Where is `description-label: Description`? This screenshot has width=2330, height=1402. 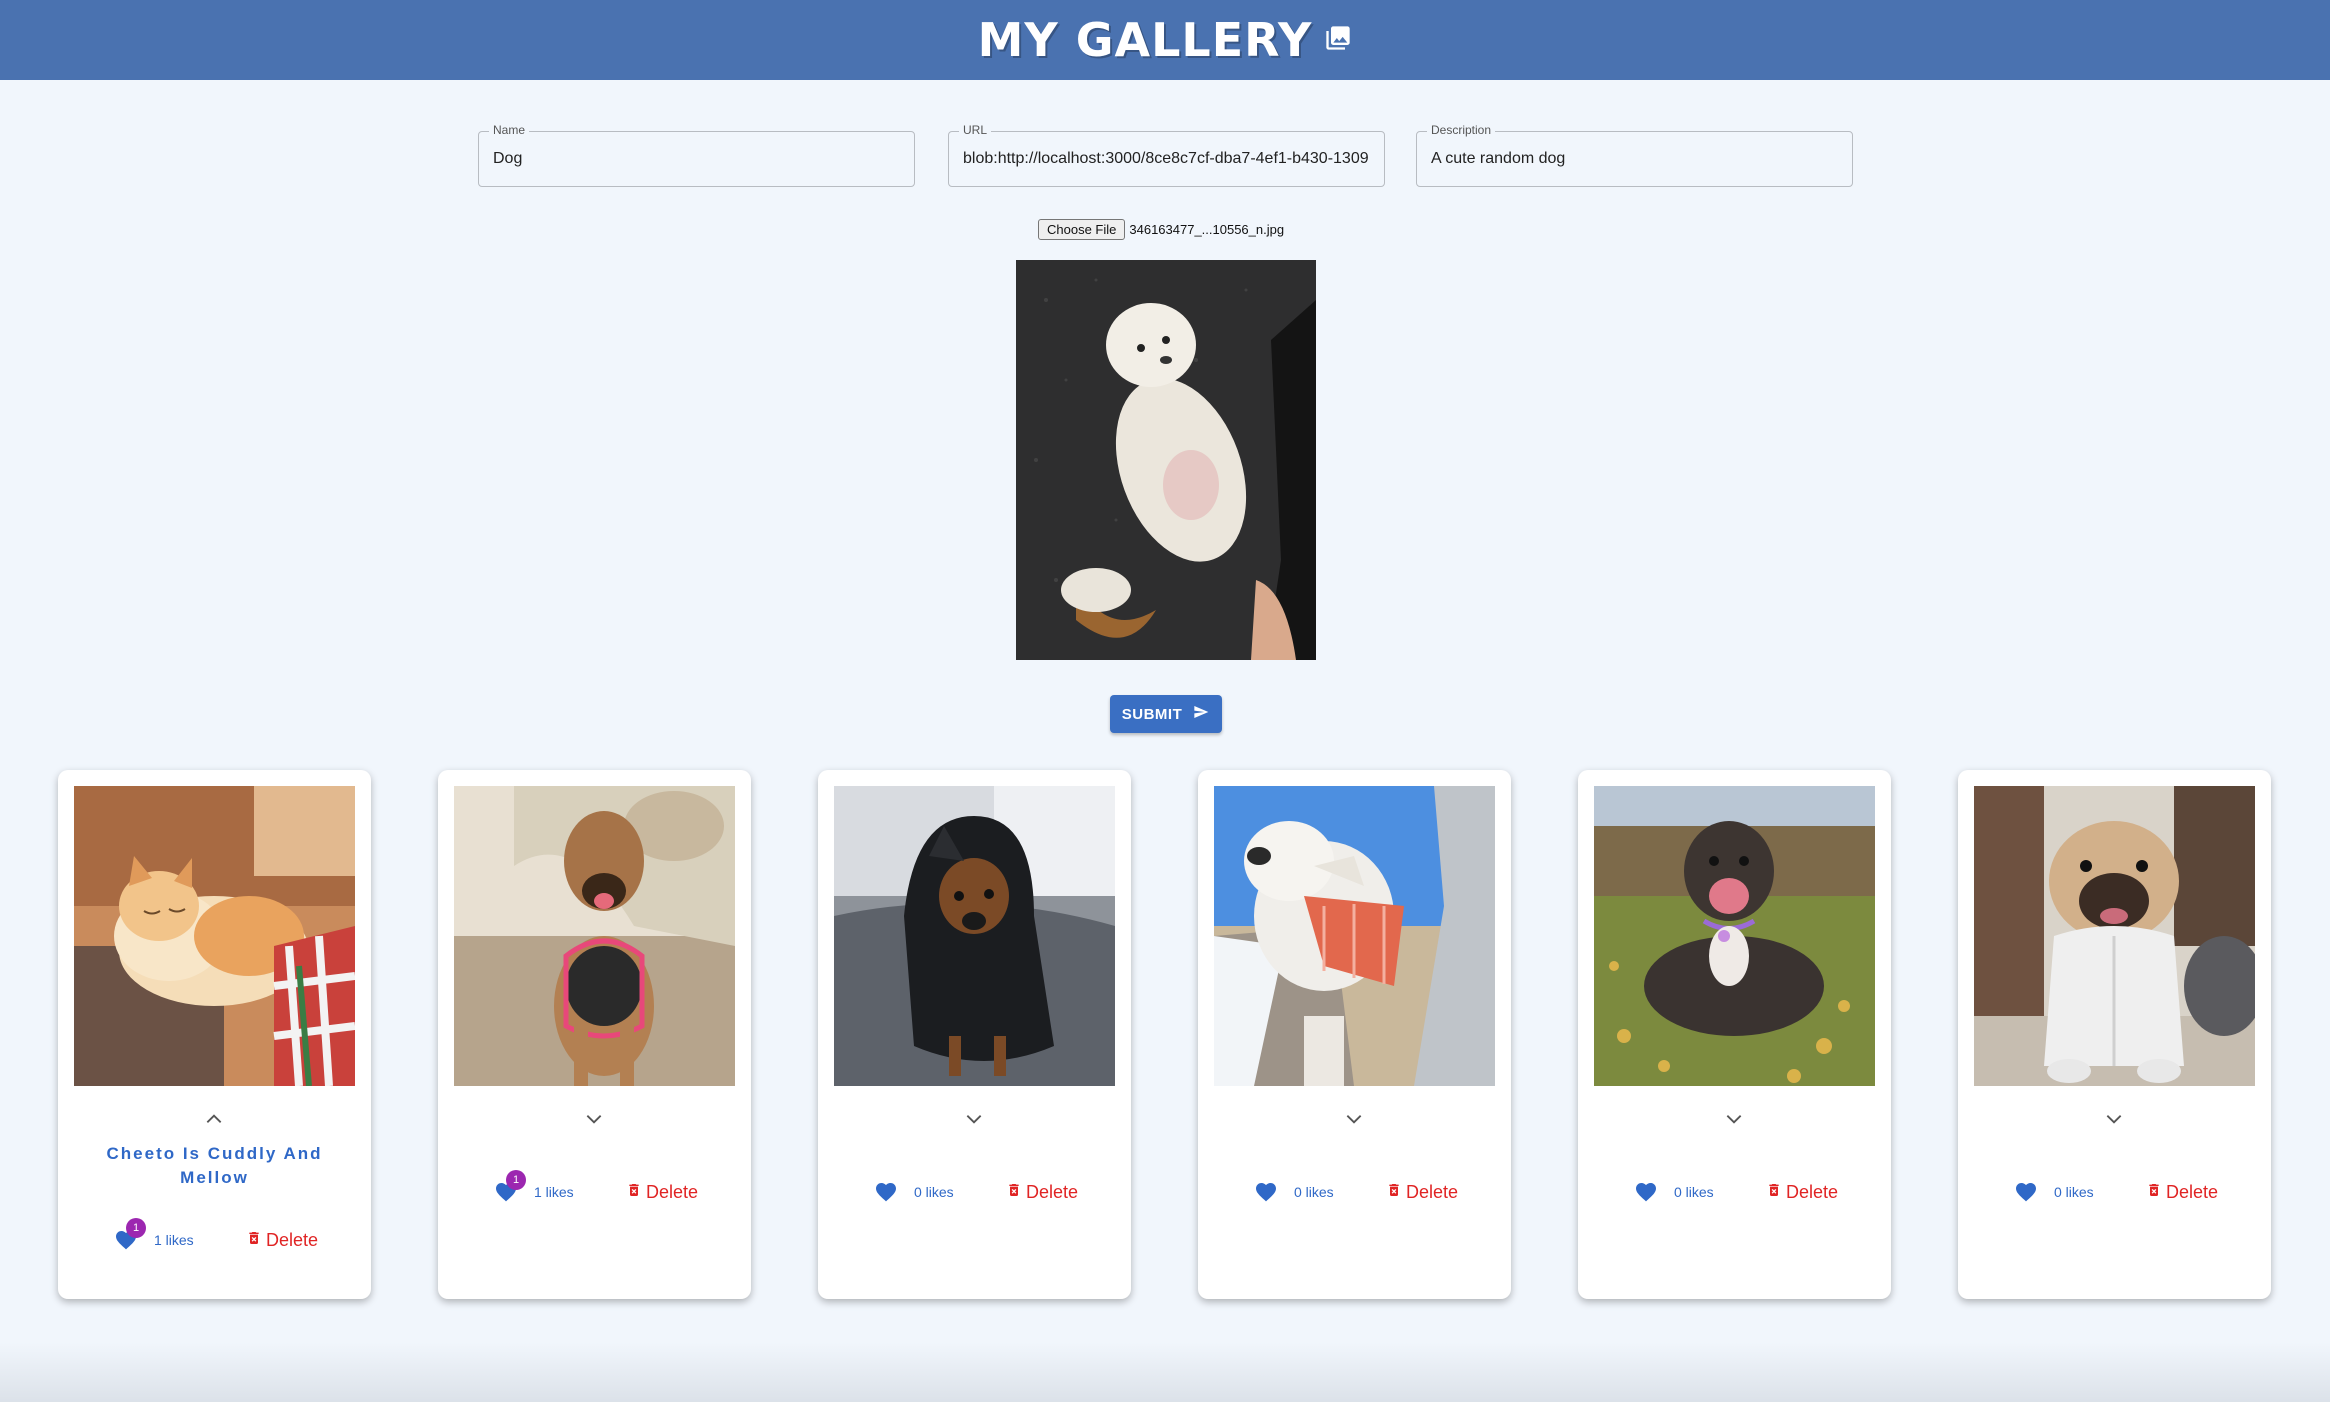
description-label: Description is located at coordinates (1461, 130).